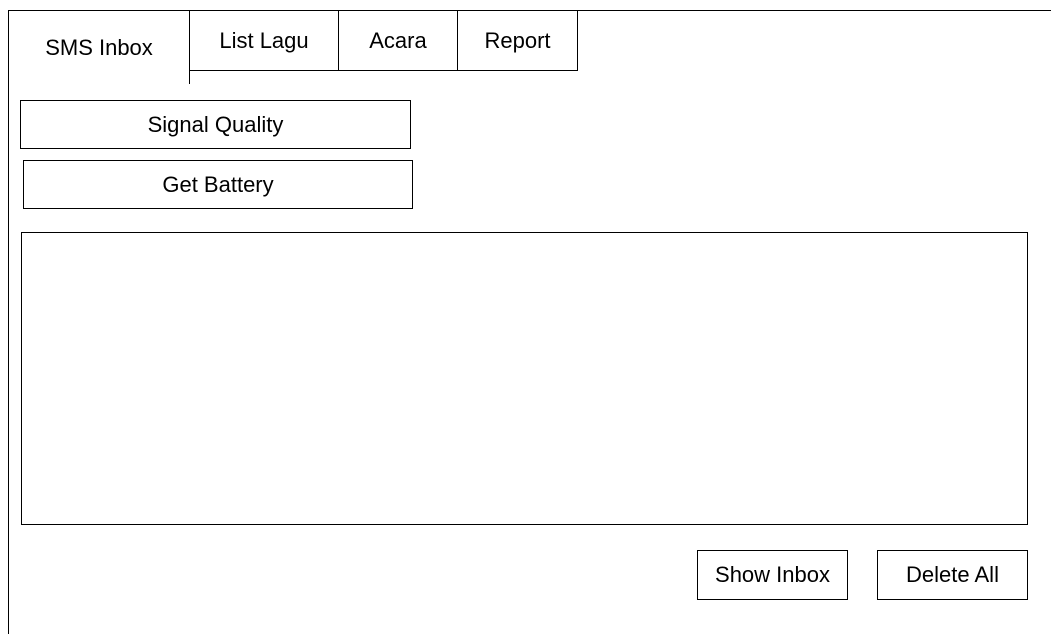 This screenshot has height=634, width=1051. What do you see at coordinates (398, 40) in the screenshot?
I see `tab-acara: Acara` at bounding box center [398, 40].